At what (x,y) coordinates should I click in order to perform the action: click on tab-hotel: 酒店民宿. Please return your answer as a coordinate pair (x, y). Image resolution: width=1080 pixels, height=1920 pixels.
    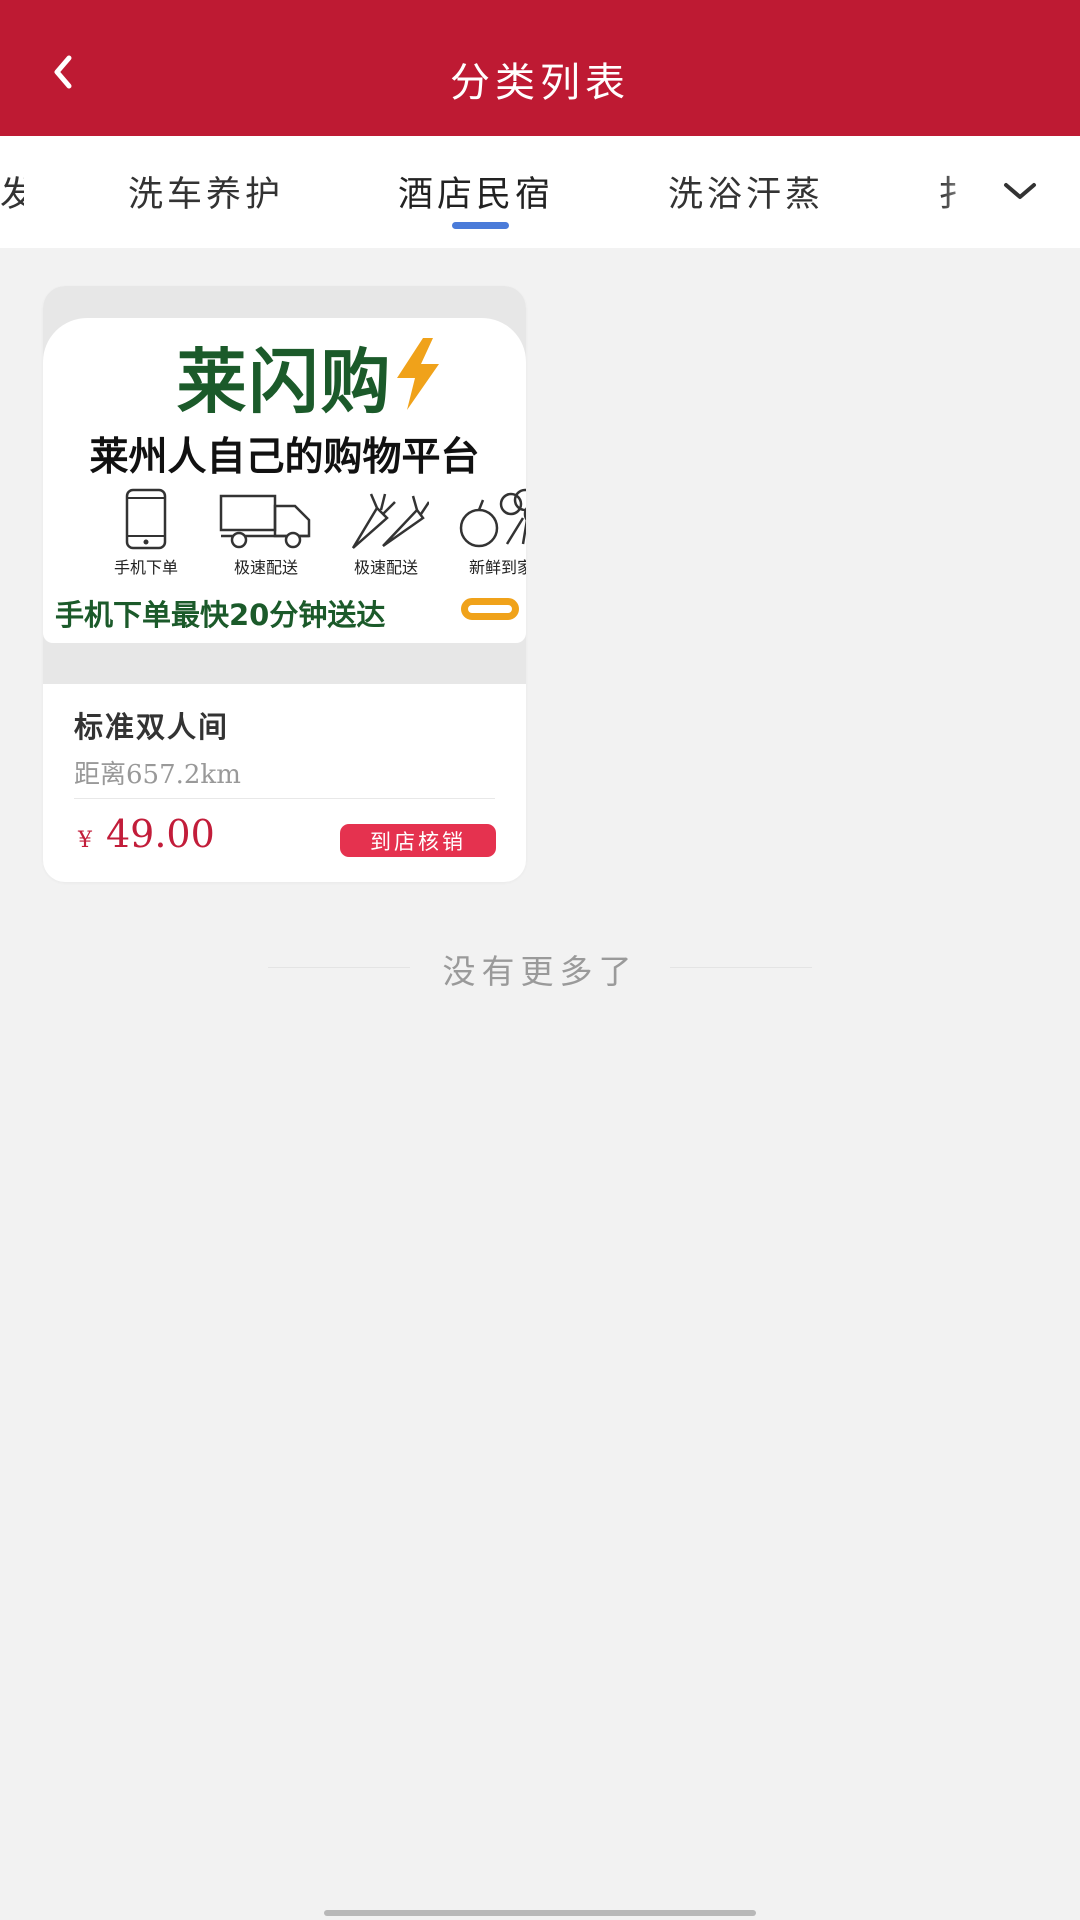
    Looking at the image, I should click on (476, 191).